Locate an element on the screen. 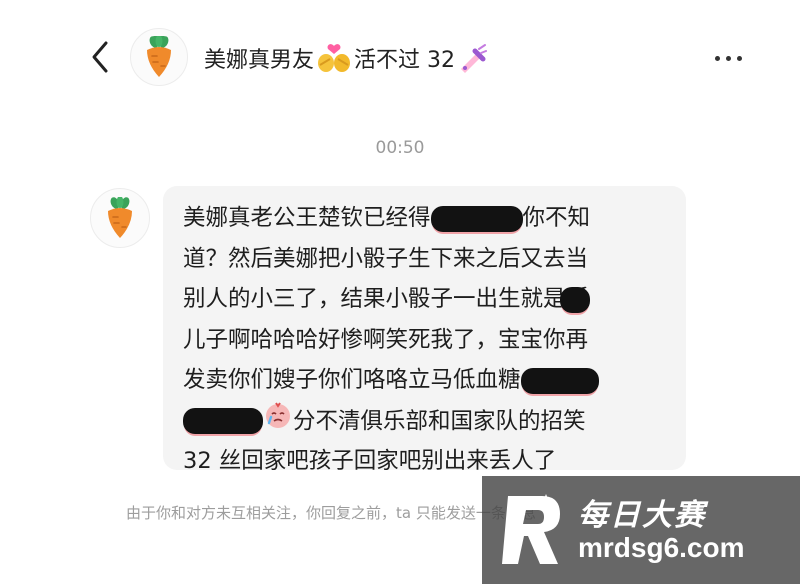  message-text: 32 丝回家吧孩子回家吧别出来丢人了 is located at coordinates (370, 461).